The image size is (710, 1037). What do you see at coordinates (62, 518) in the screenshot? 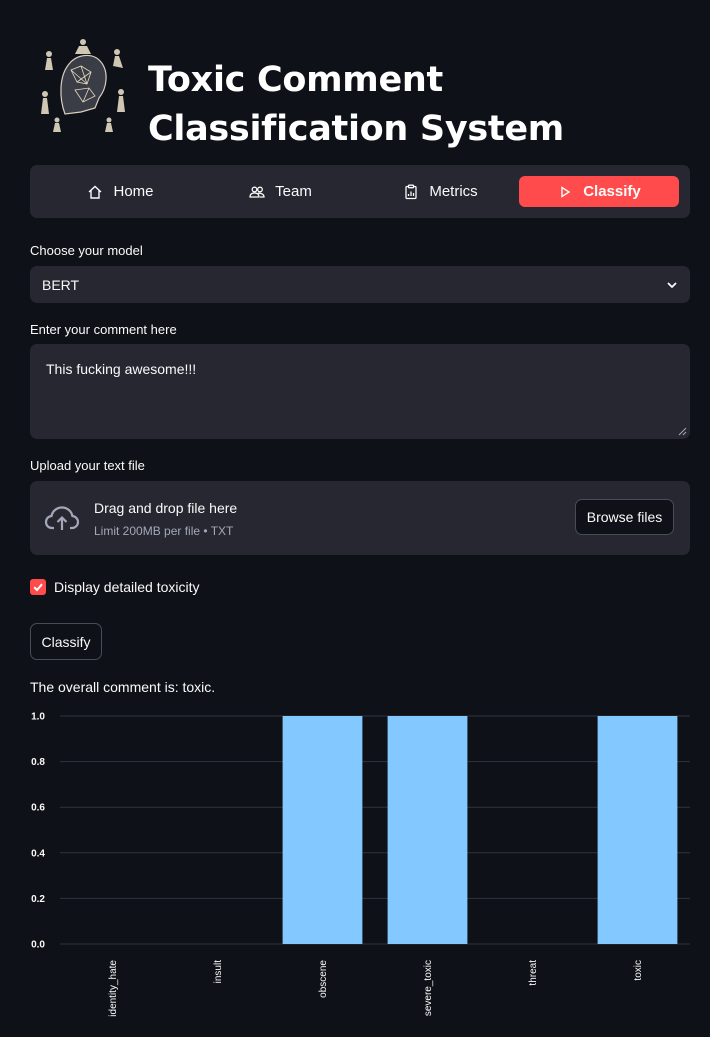
I see `upload-cloud-icon` at bounding box center [62, 518].